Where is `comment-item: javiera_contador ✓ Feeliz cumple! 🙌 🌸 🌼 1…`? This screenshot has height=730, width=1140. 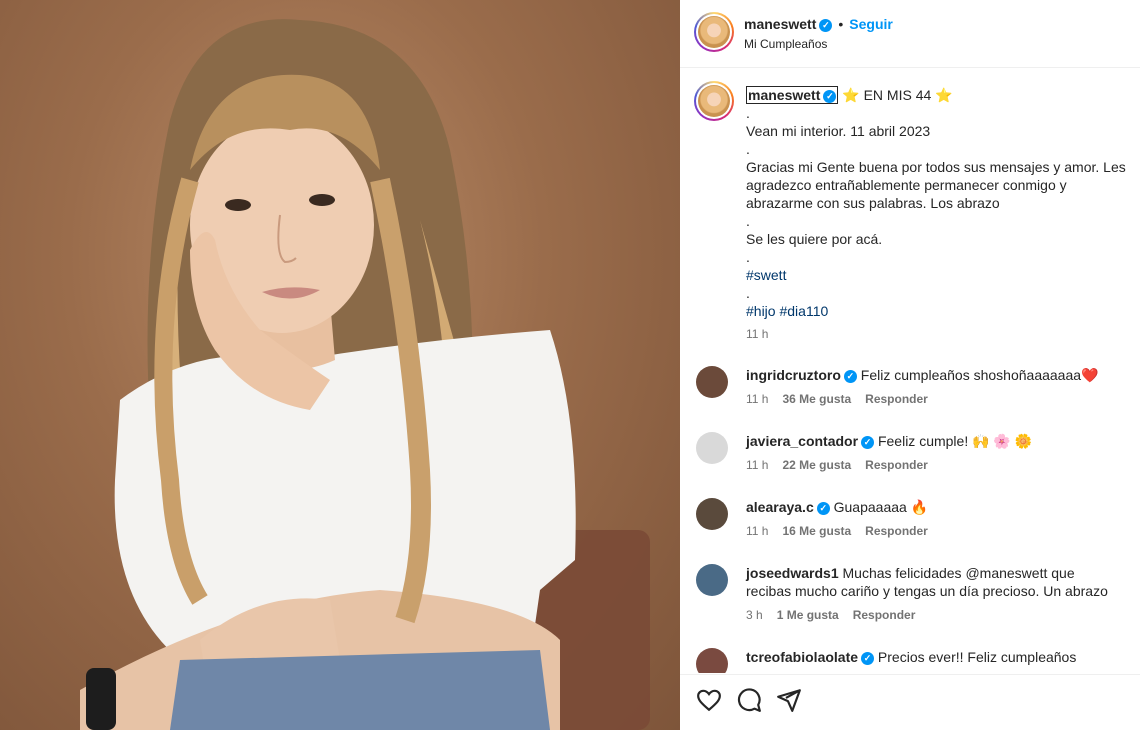
comment-item: javiera_contador ✓ Feeliz cumple! 🙌 🌸 🌼 1… is located at coordinates (910, 462).